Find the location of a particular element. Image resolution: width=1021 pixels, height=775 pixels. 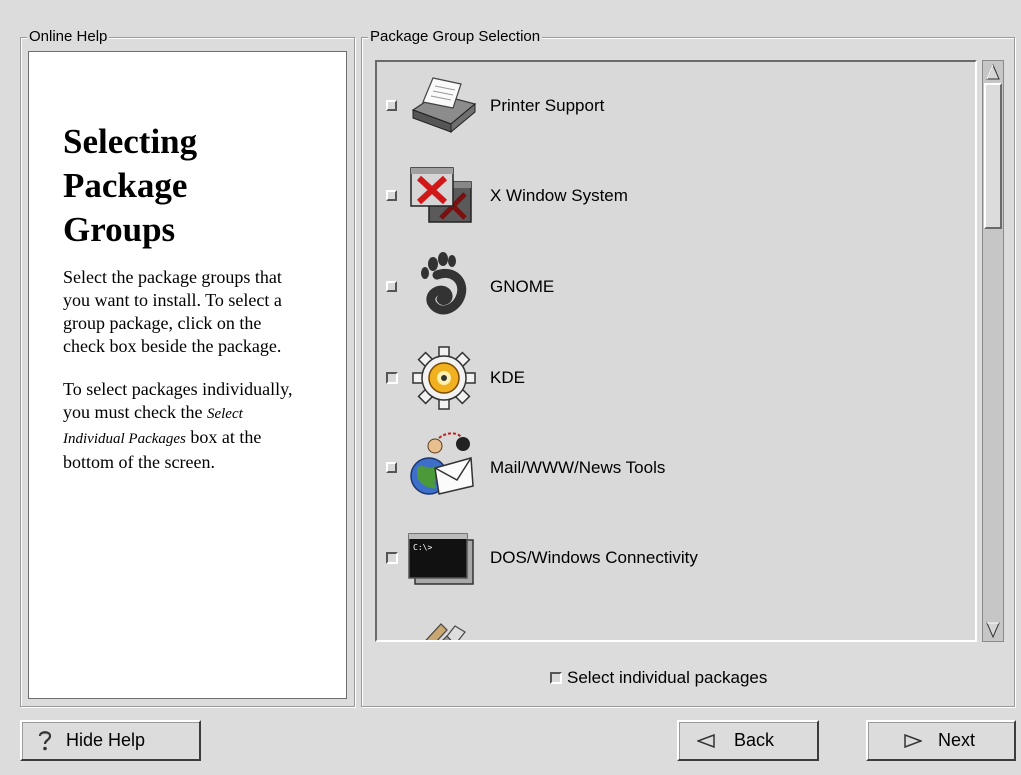

package-row-gnome: GNOME is located at coordinates (672, 288).